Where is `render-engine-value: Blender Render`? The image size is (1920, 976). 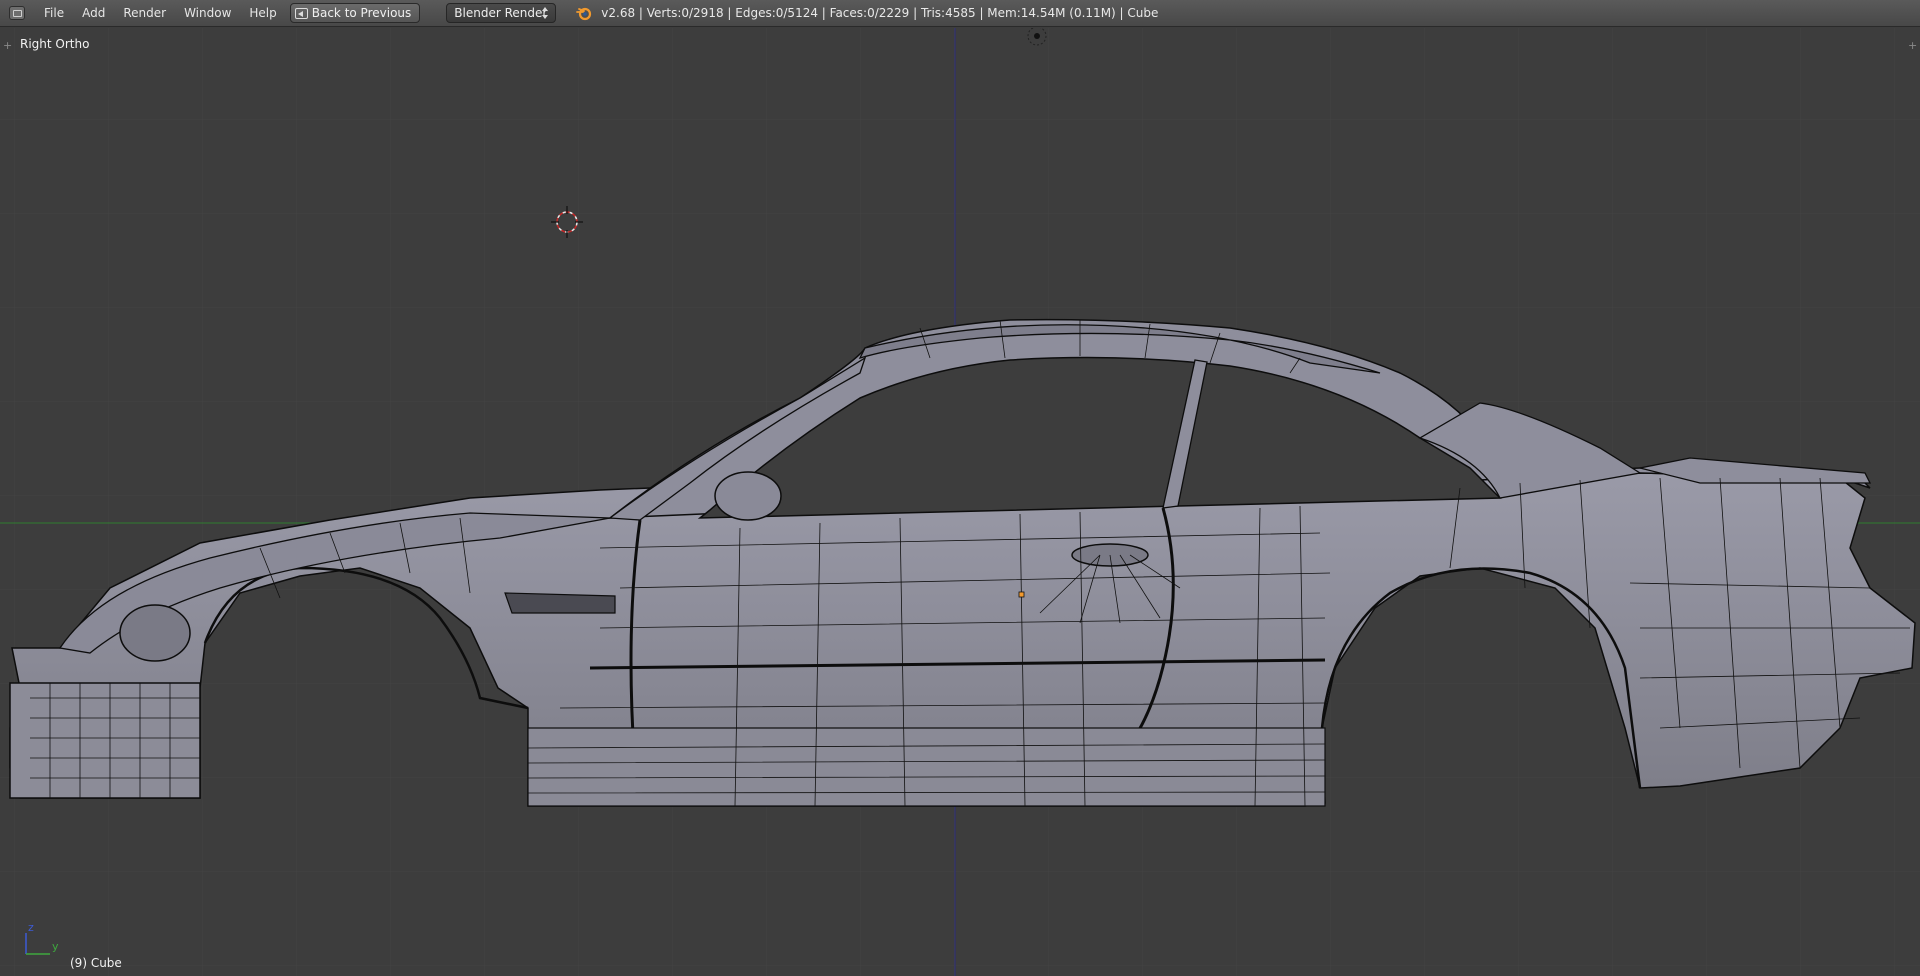
render-engine-value: Blender Render is located at coordinates (501, 13).